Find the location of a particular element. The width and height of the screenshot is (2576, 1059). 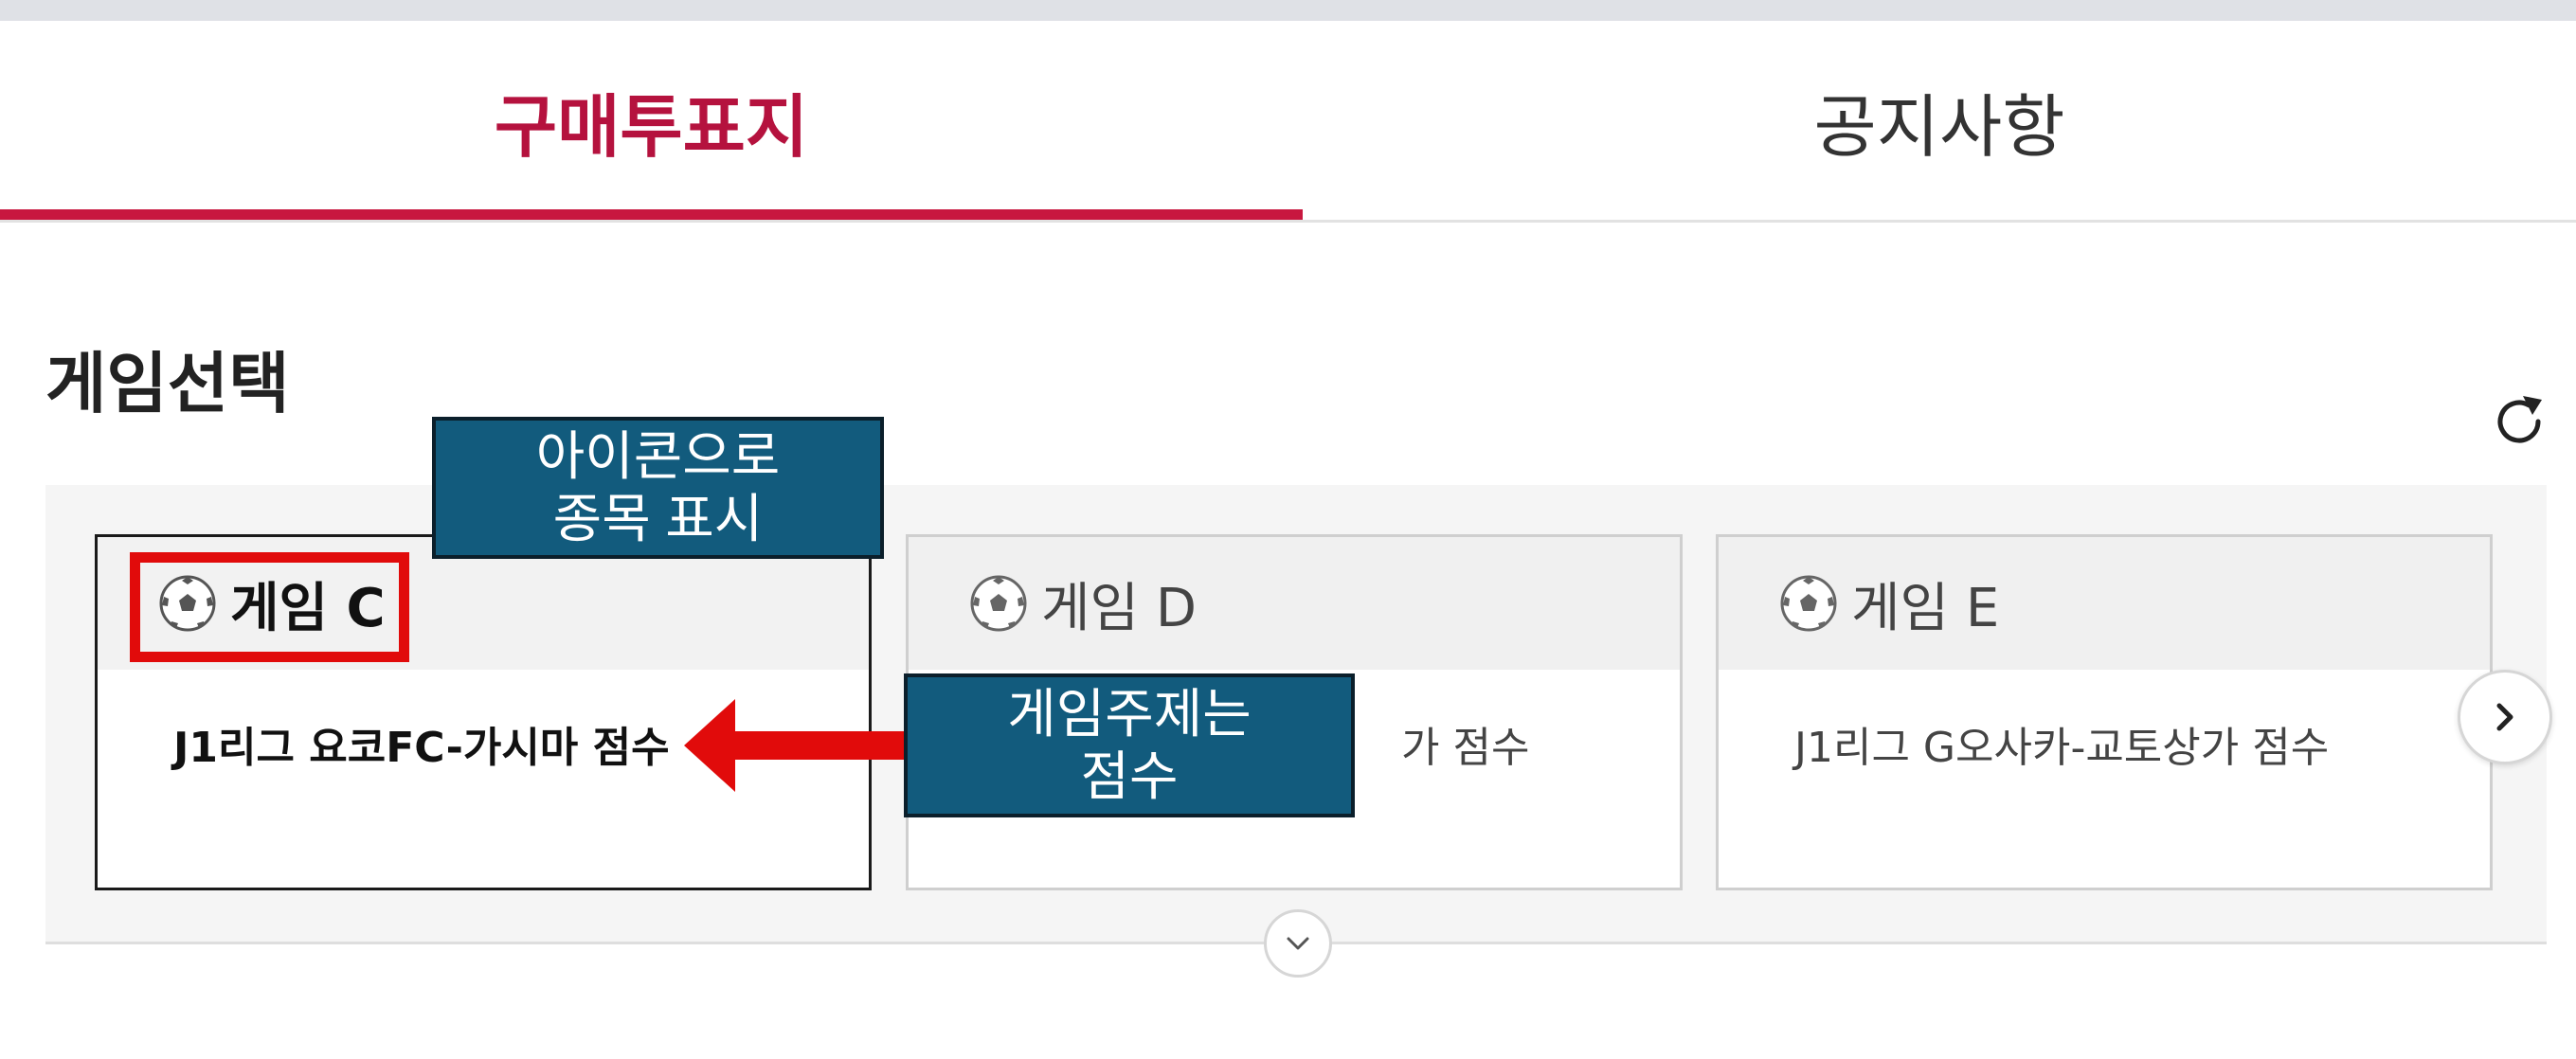

chevron-down-icon is located at coordinates (1298, 943).